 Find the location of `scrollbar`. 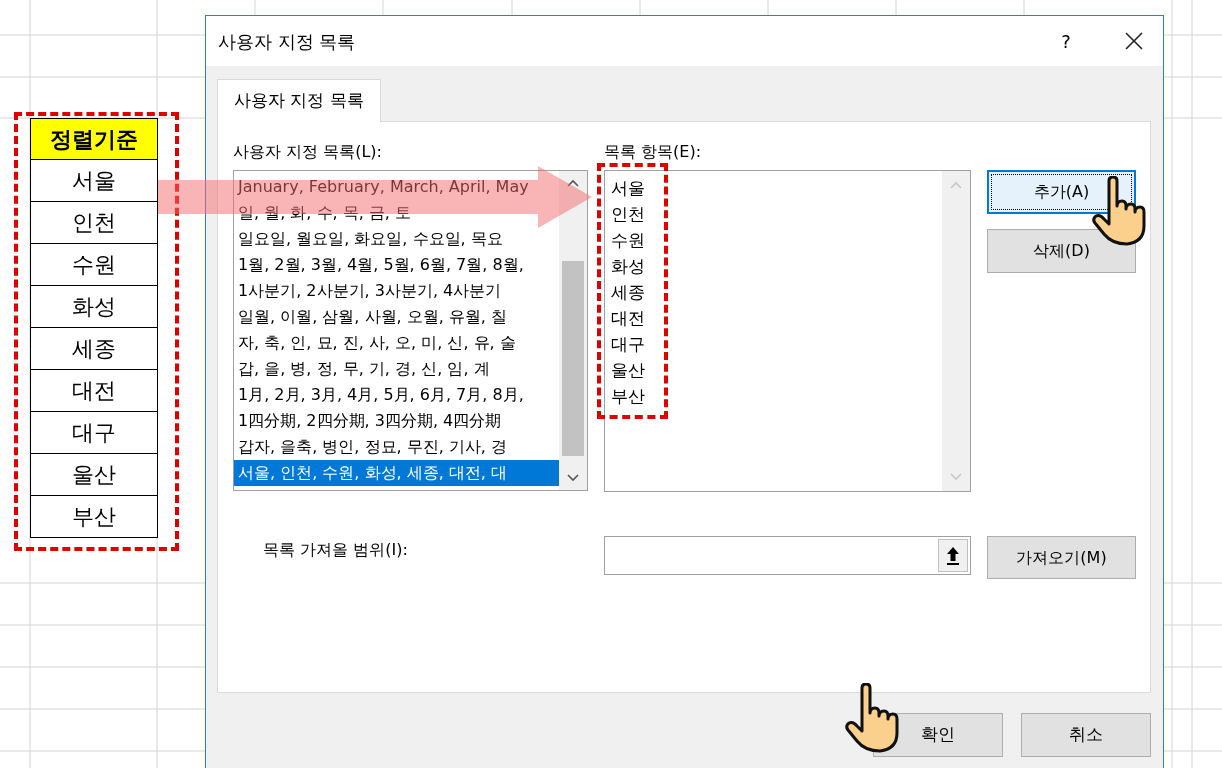

scrollbar is located at coordinates (573, 330).